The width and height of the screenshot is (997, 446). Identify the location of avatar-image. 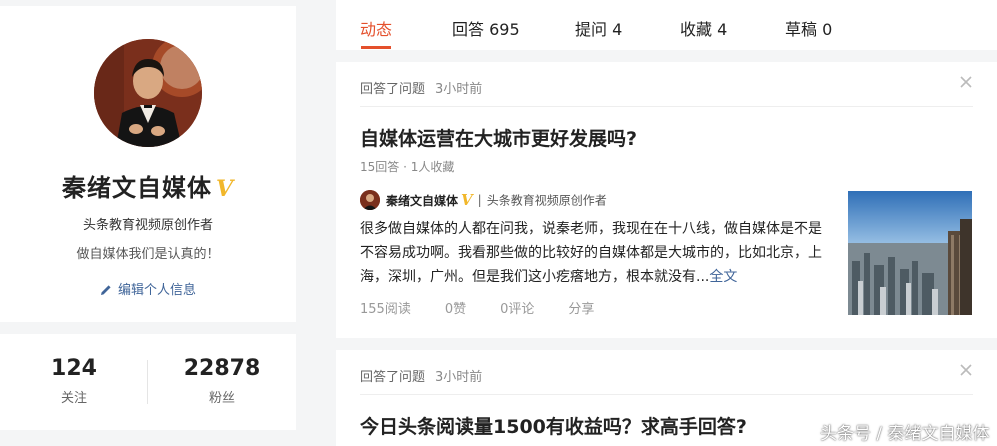
(148, 93).